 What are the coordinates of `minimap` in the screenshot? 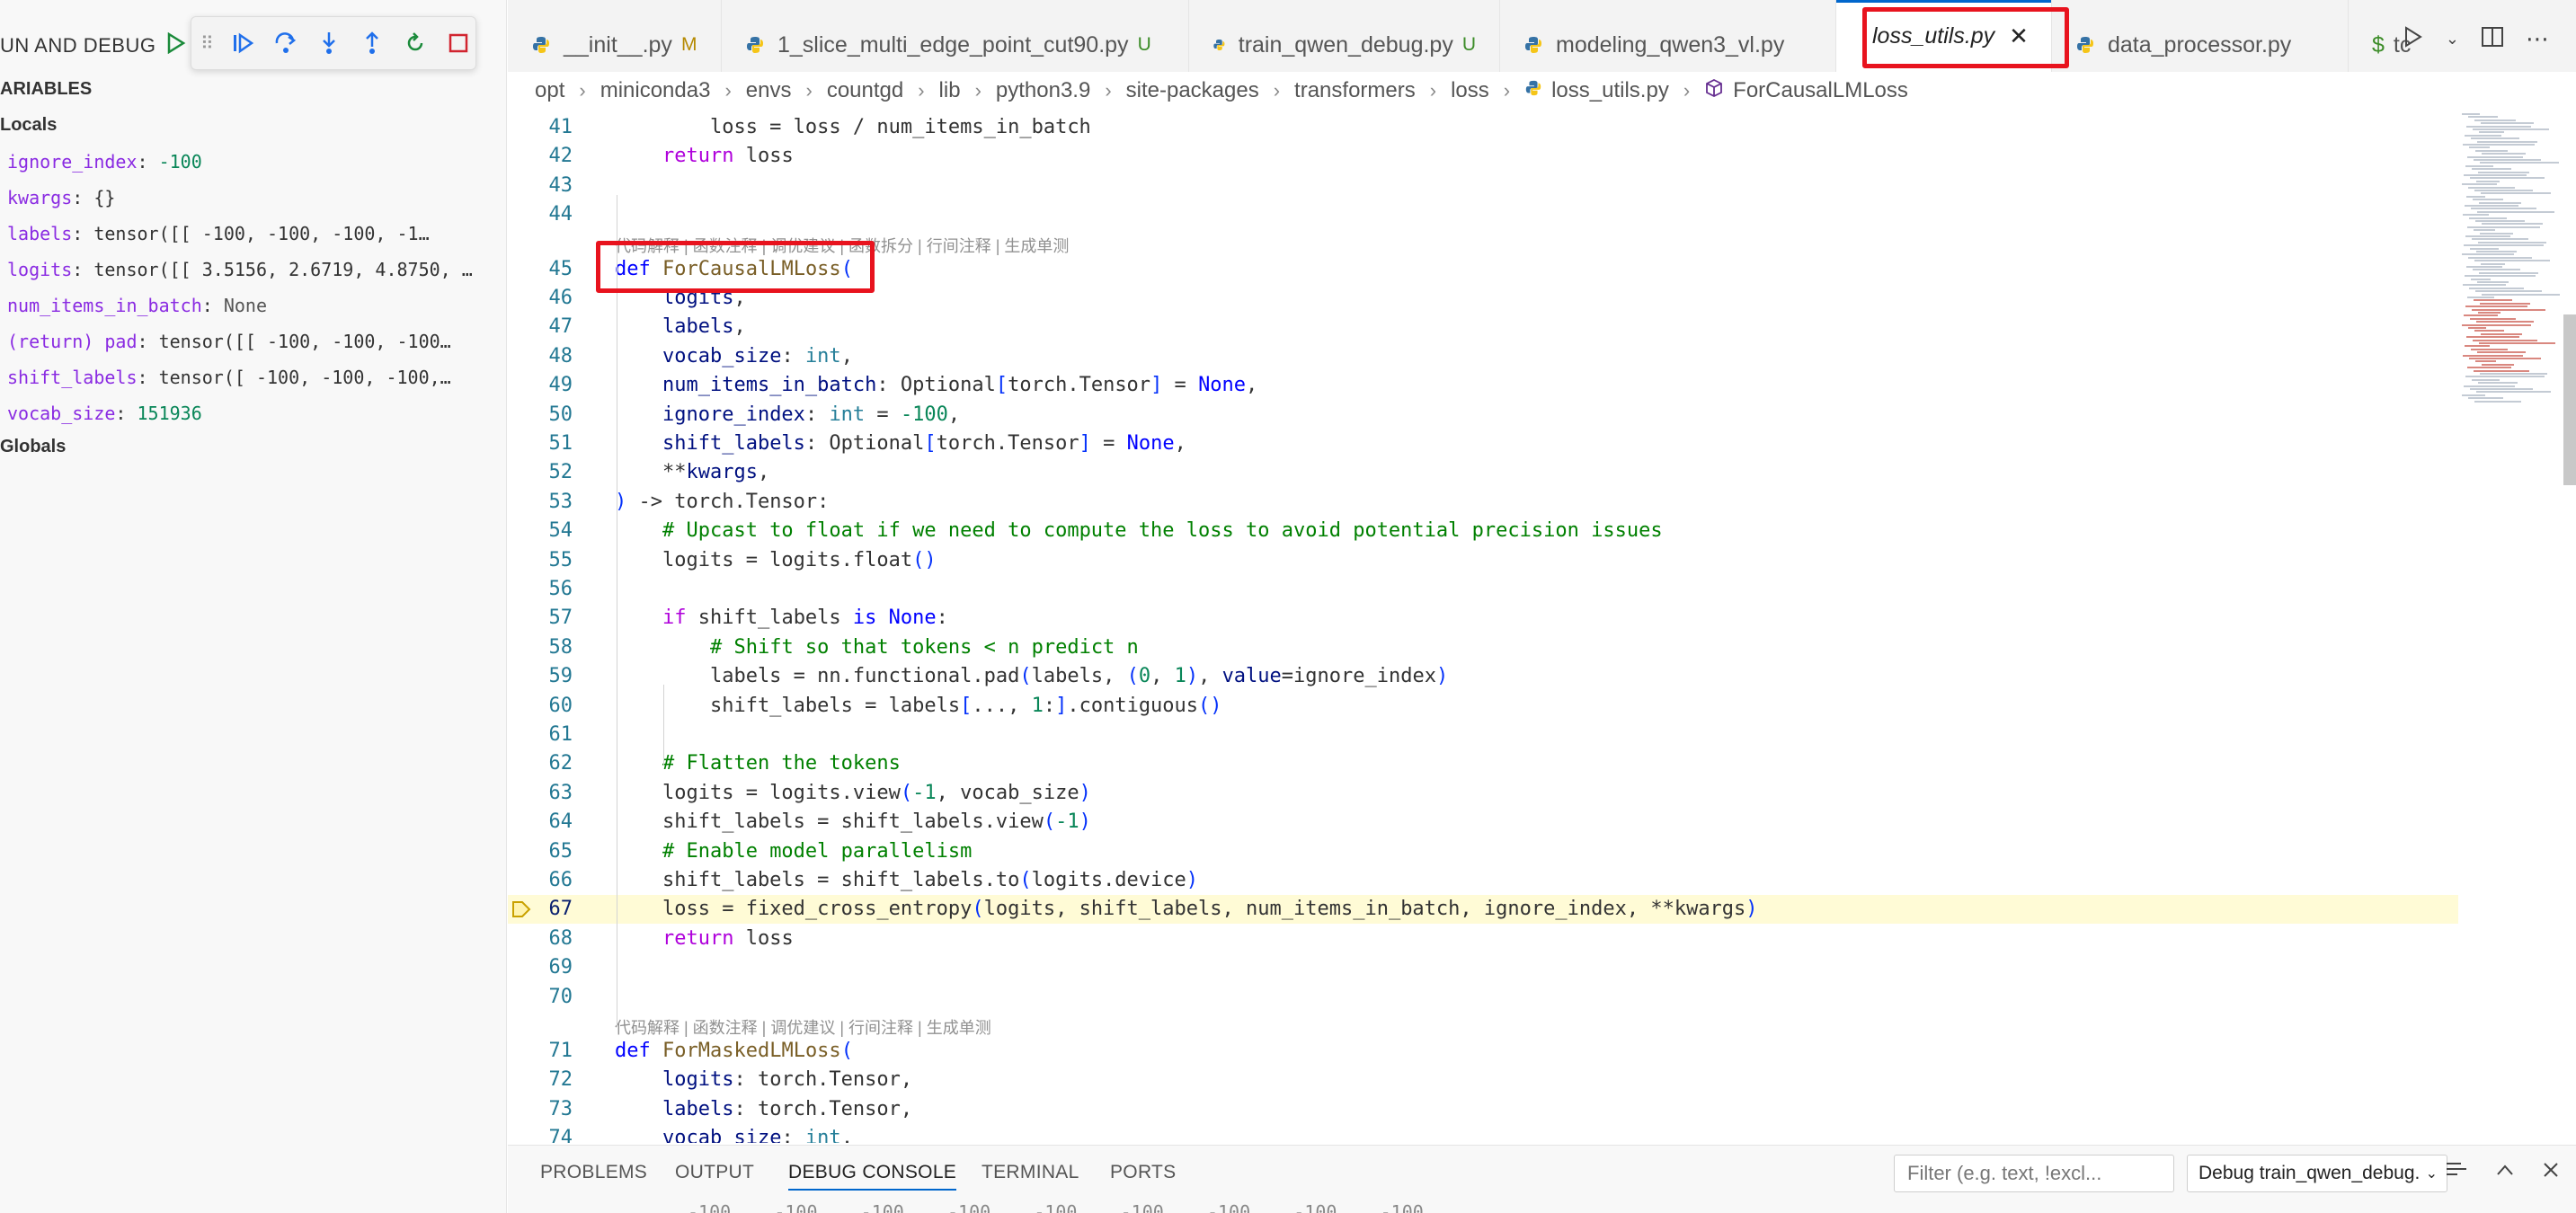 It's located at (2512, 626).